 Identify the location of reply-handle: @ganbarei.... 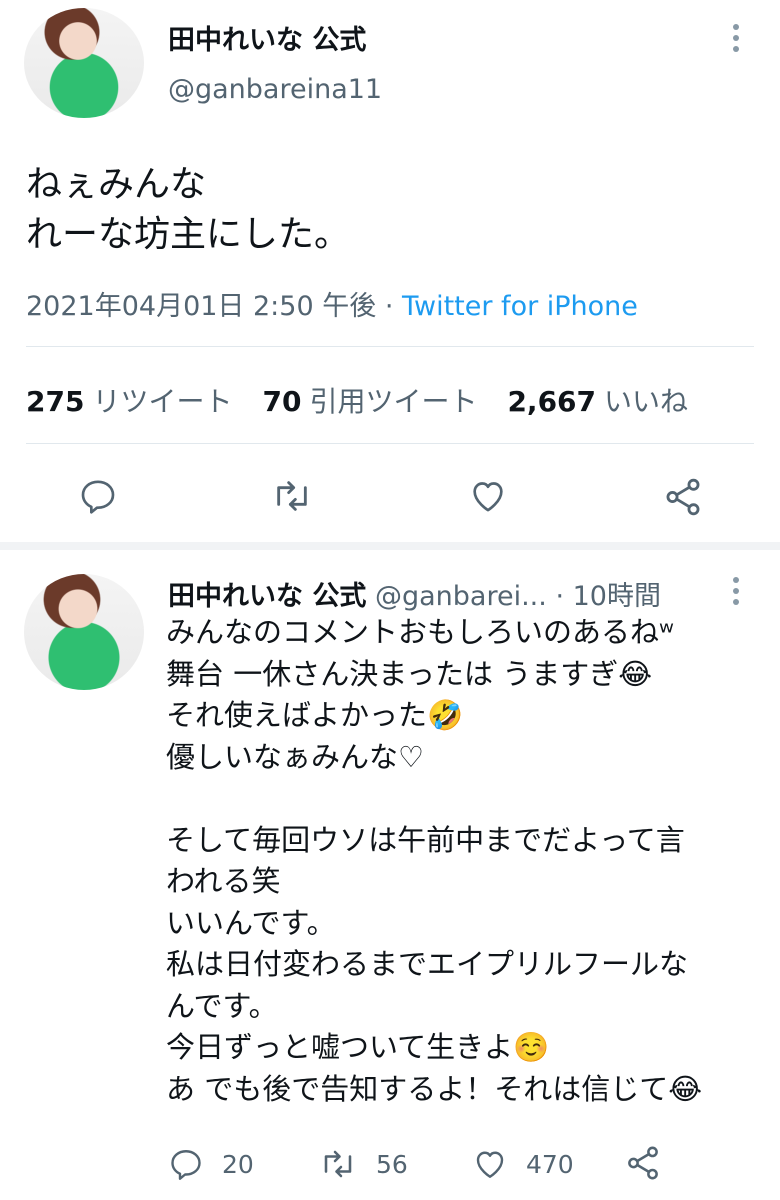
(461, 596).